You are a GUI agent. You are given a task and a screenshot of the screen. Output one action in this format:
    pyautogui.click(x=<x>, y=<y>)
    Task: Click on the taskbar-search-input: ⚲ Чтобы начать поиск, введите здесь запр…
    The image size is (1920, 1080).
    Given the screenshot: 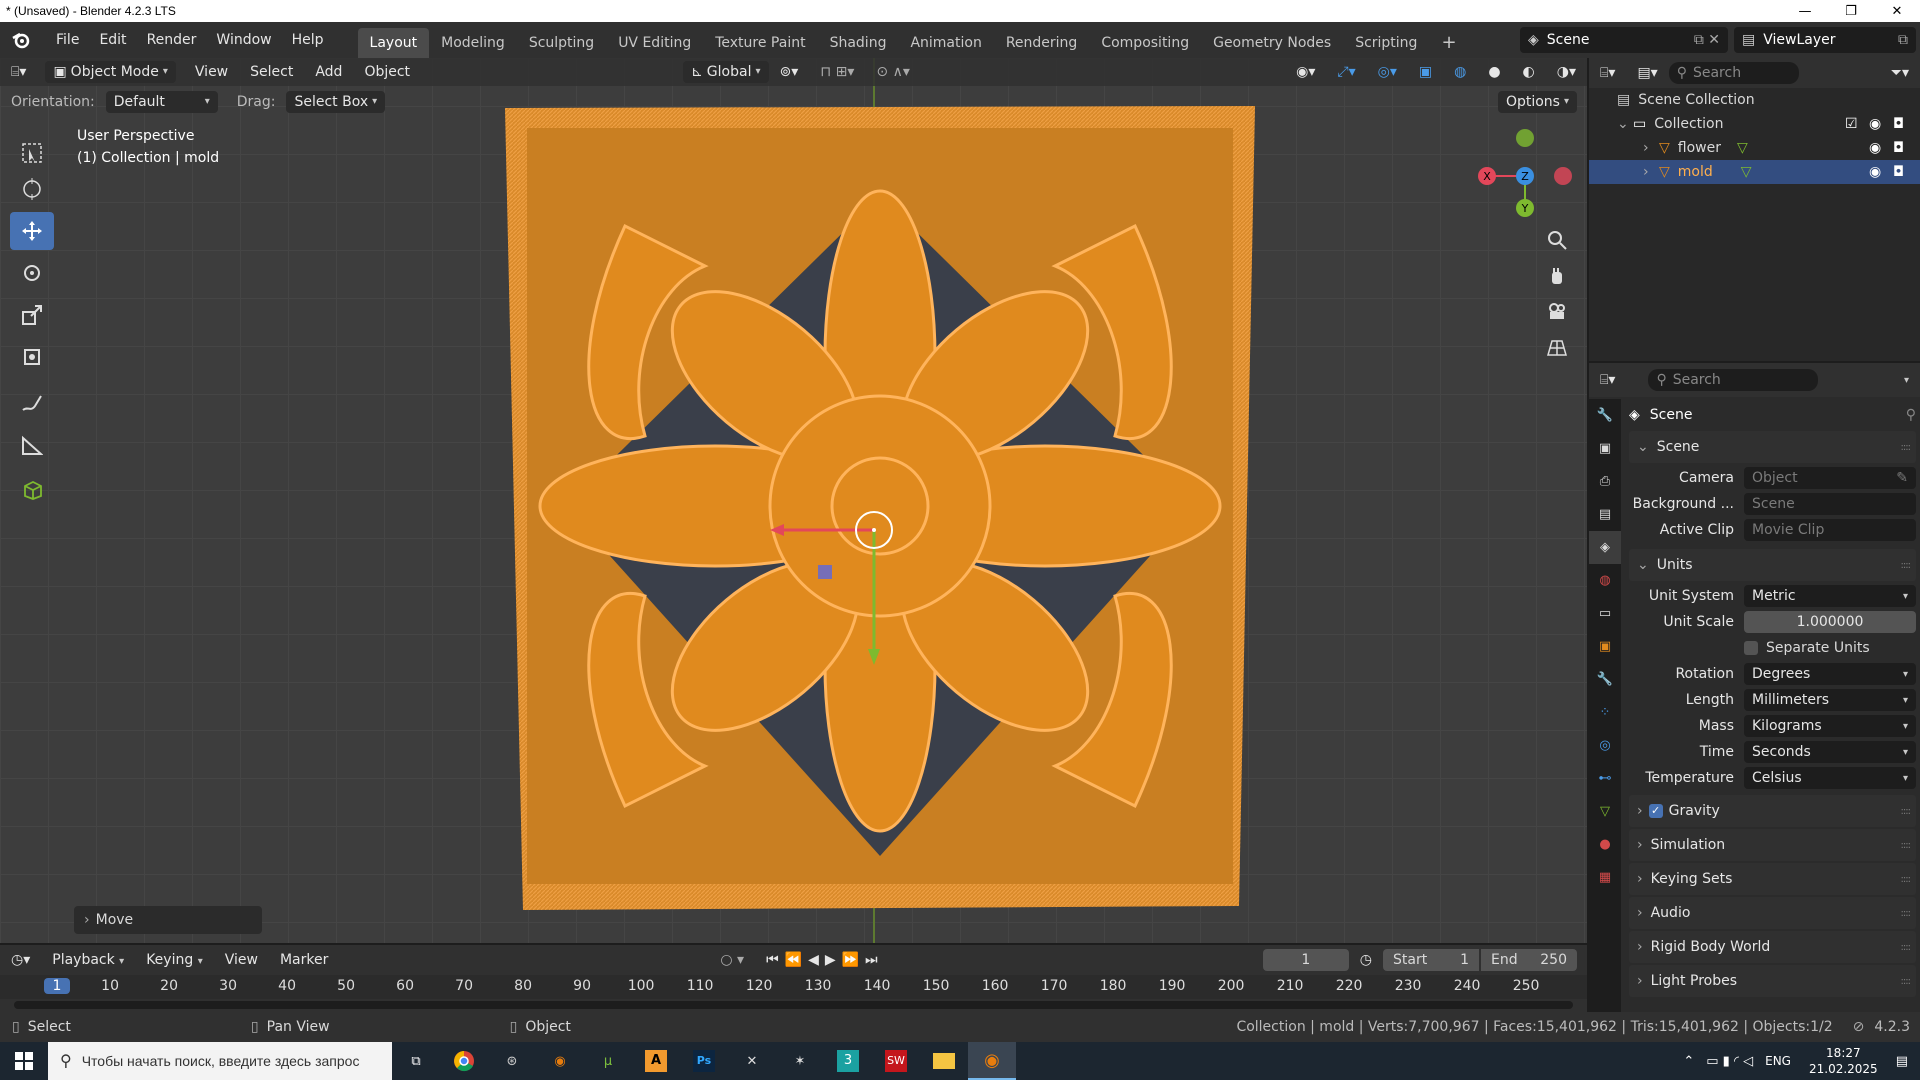 What is the action you would take?
    pyautogui.click(x=220, y=1061)
    